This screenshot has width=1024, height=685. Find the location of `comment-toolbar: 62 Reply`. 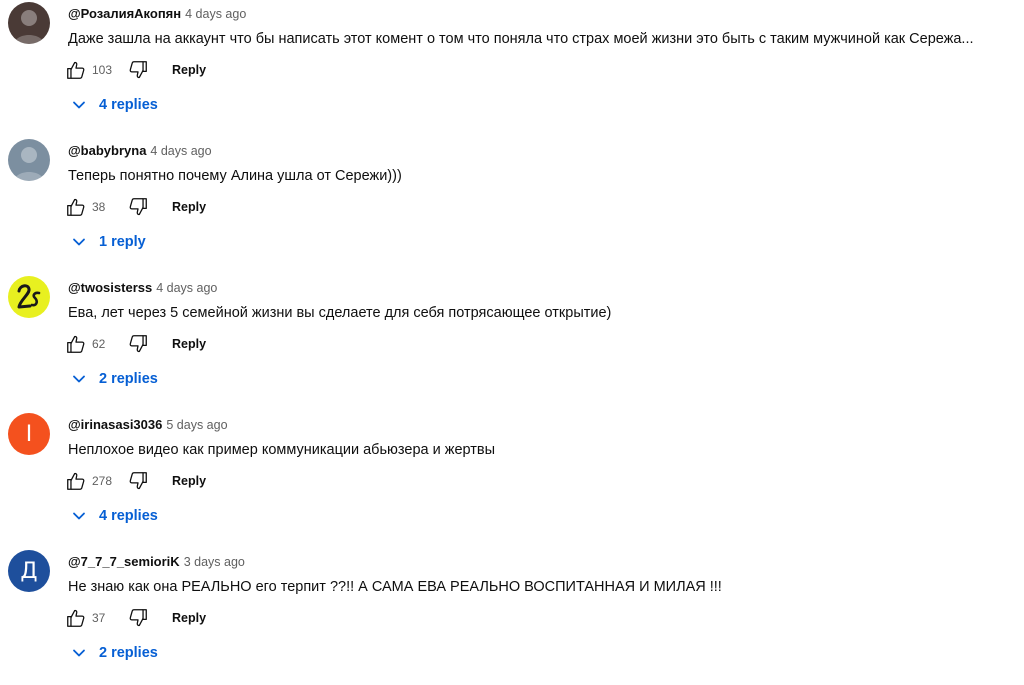

comment-toolbar: 62 Reply is located at coordinates (135, 344).